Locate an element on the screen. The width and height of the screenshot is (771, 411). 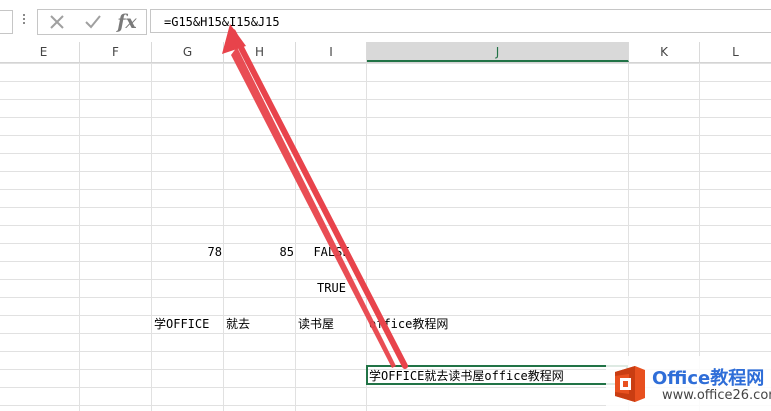
watermark: Office教程网 www.office26.com is located at coordinates (688, 383).